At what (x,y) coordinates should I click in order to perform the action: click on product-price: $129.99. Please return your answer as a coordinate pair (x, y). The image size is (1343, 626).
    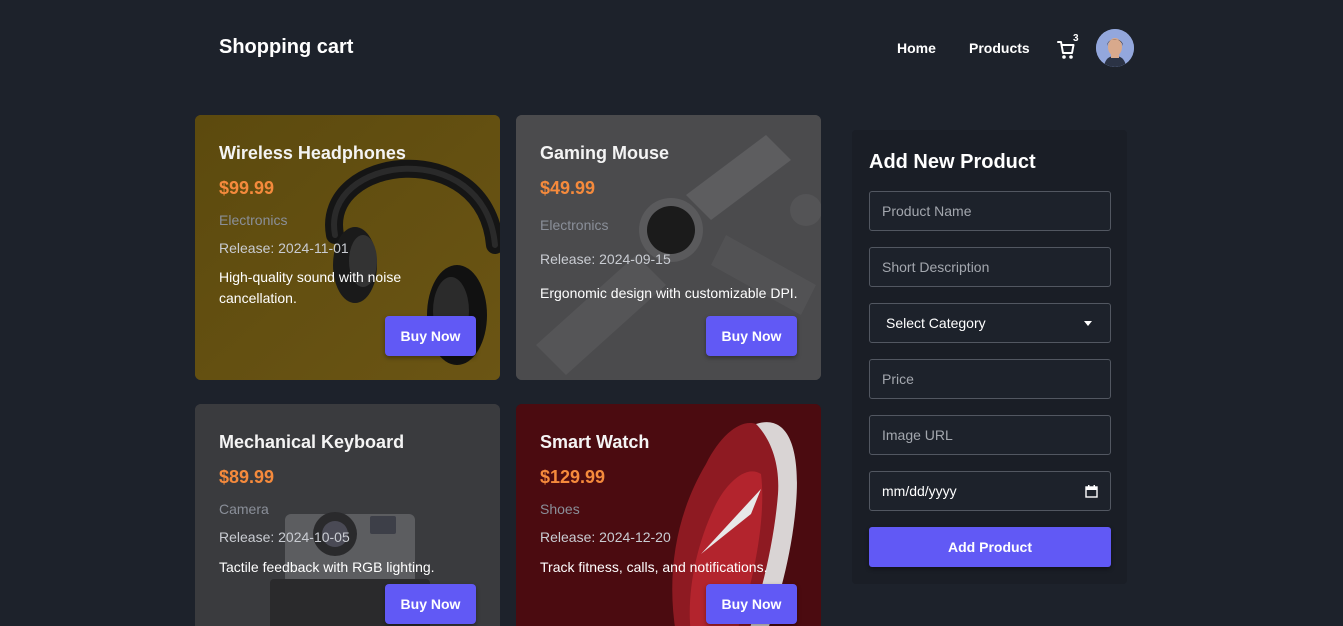
    Looking at the image, I should click on (573, 477).